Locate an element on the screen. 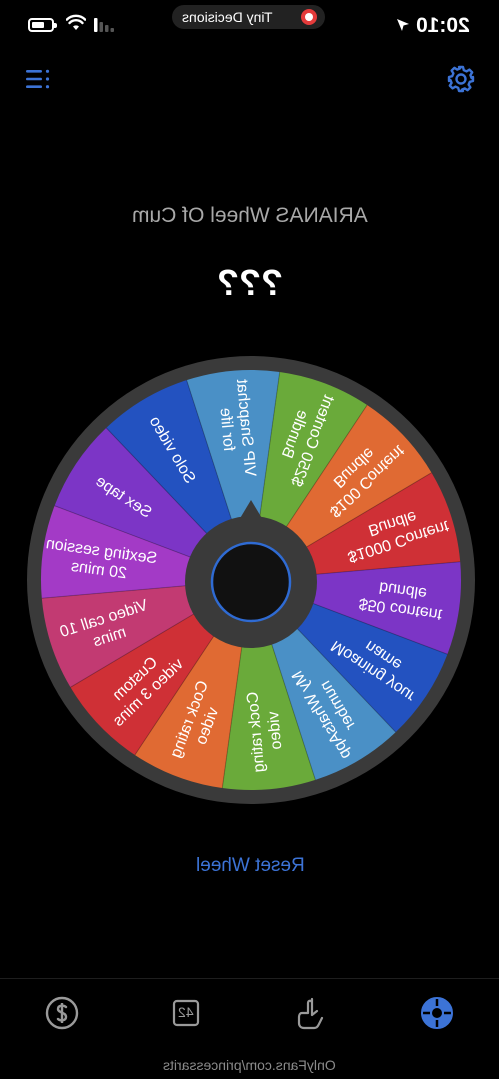 The width and height of the screenshot is (499, 1079). wheel-icon is located at coordinates (437, 1013).